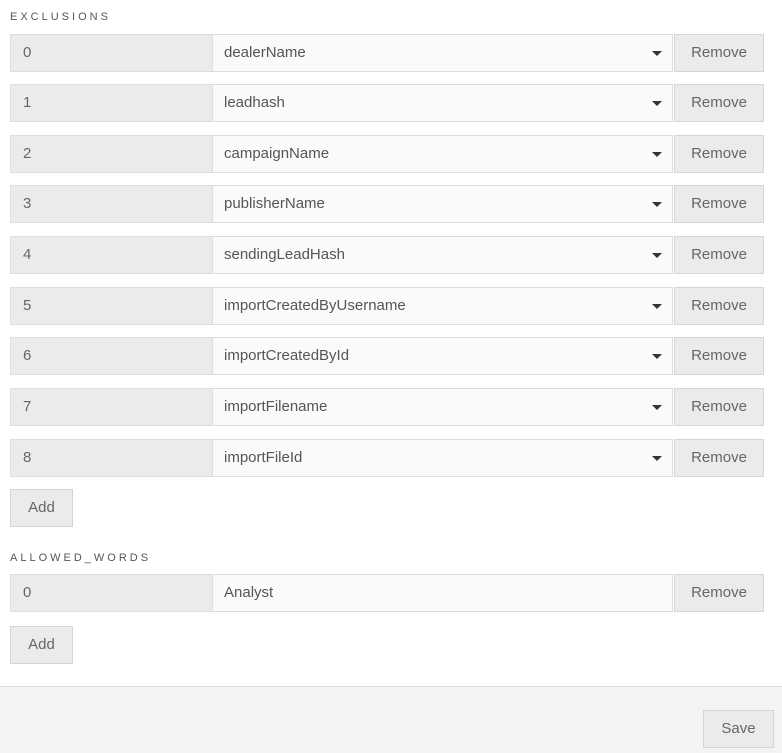 The height and width of the screenshot is (753, 782). I want to click on exclusion-index: 2, so click(117, 154).